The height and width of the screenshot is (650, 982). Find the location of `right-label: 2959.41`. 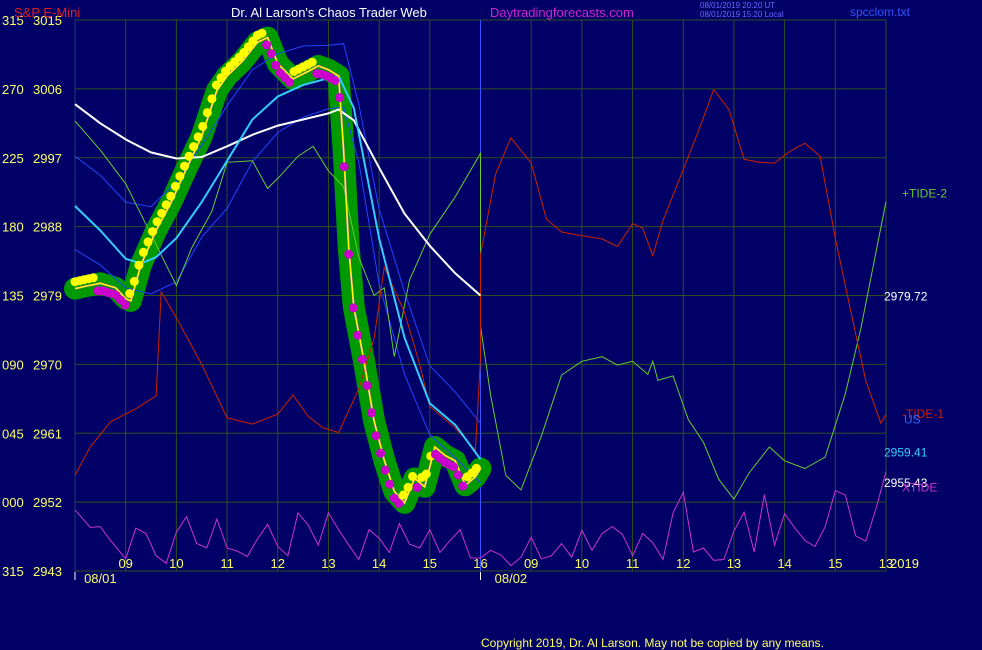

right-label: 2959.41 is located at coordinates (906, 452).